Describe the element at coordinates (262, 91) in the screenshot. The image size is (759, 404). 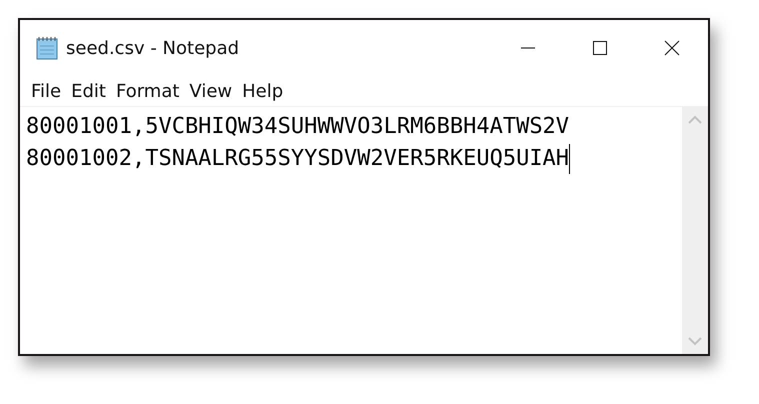
I see `menu-item: Help` at that location.